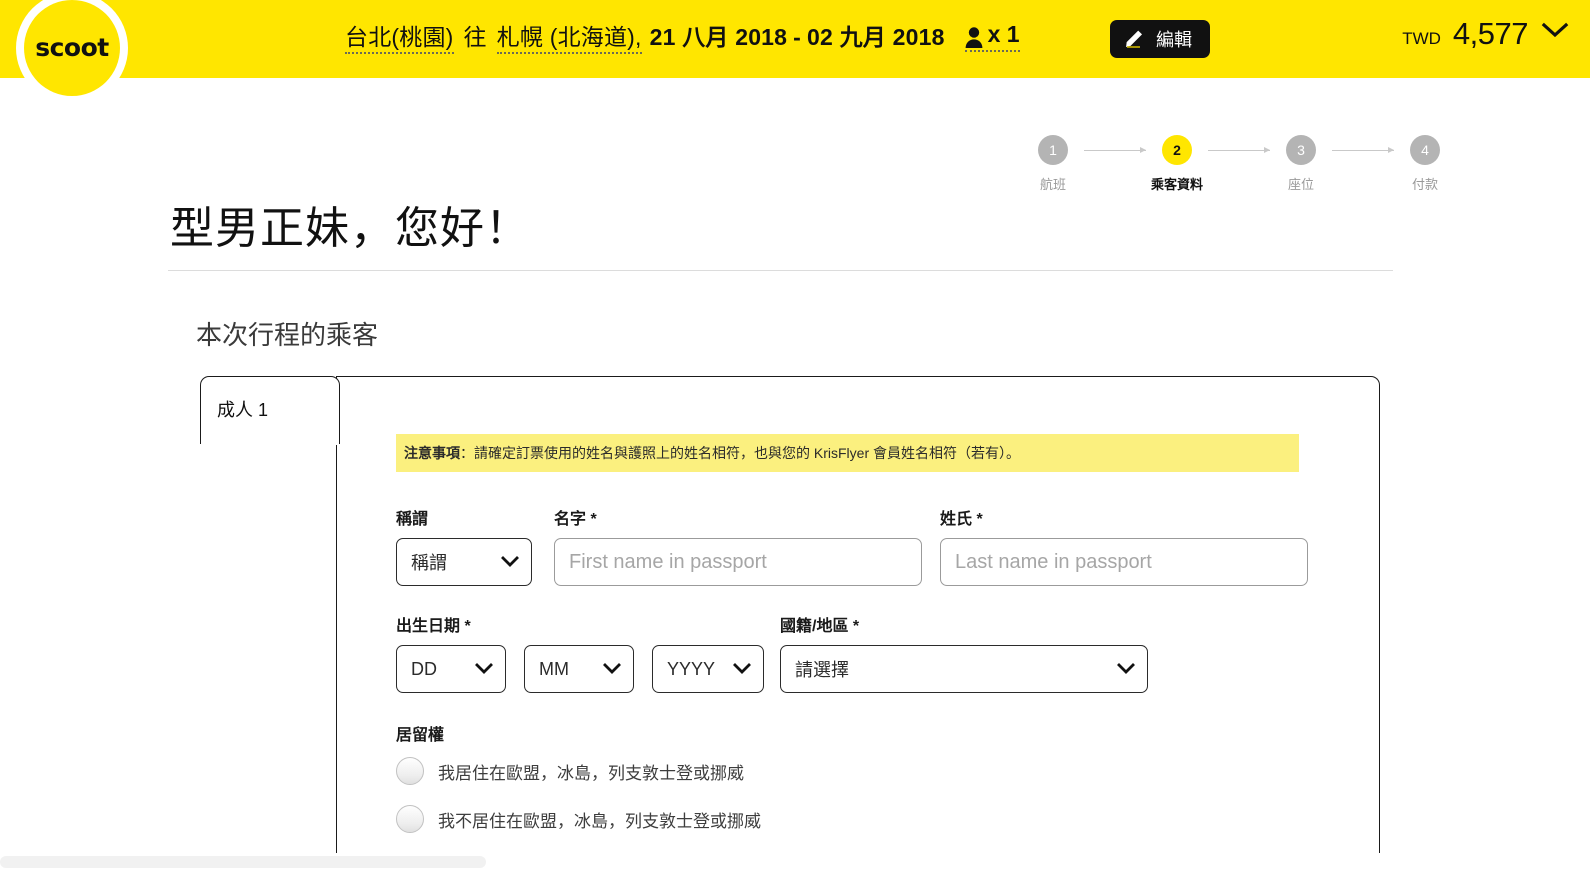  What do you see at coordinates (269, 443) in the screenshot?
I see `tab-seam-cover` at bounding box center [269, 443].